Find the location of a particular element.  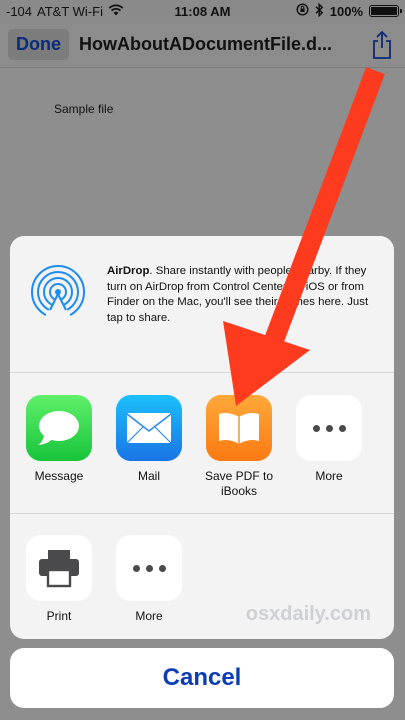

tile-label: Print is located at coordinates (59, 616).